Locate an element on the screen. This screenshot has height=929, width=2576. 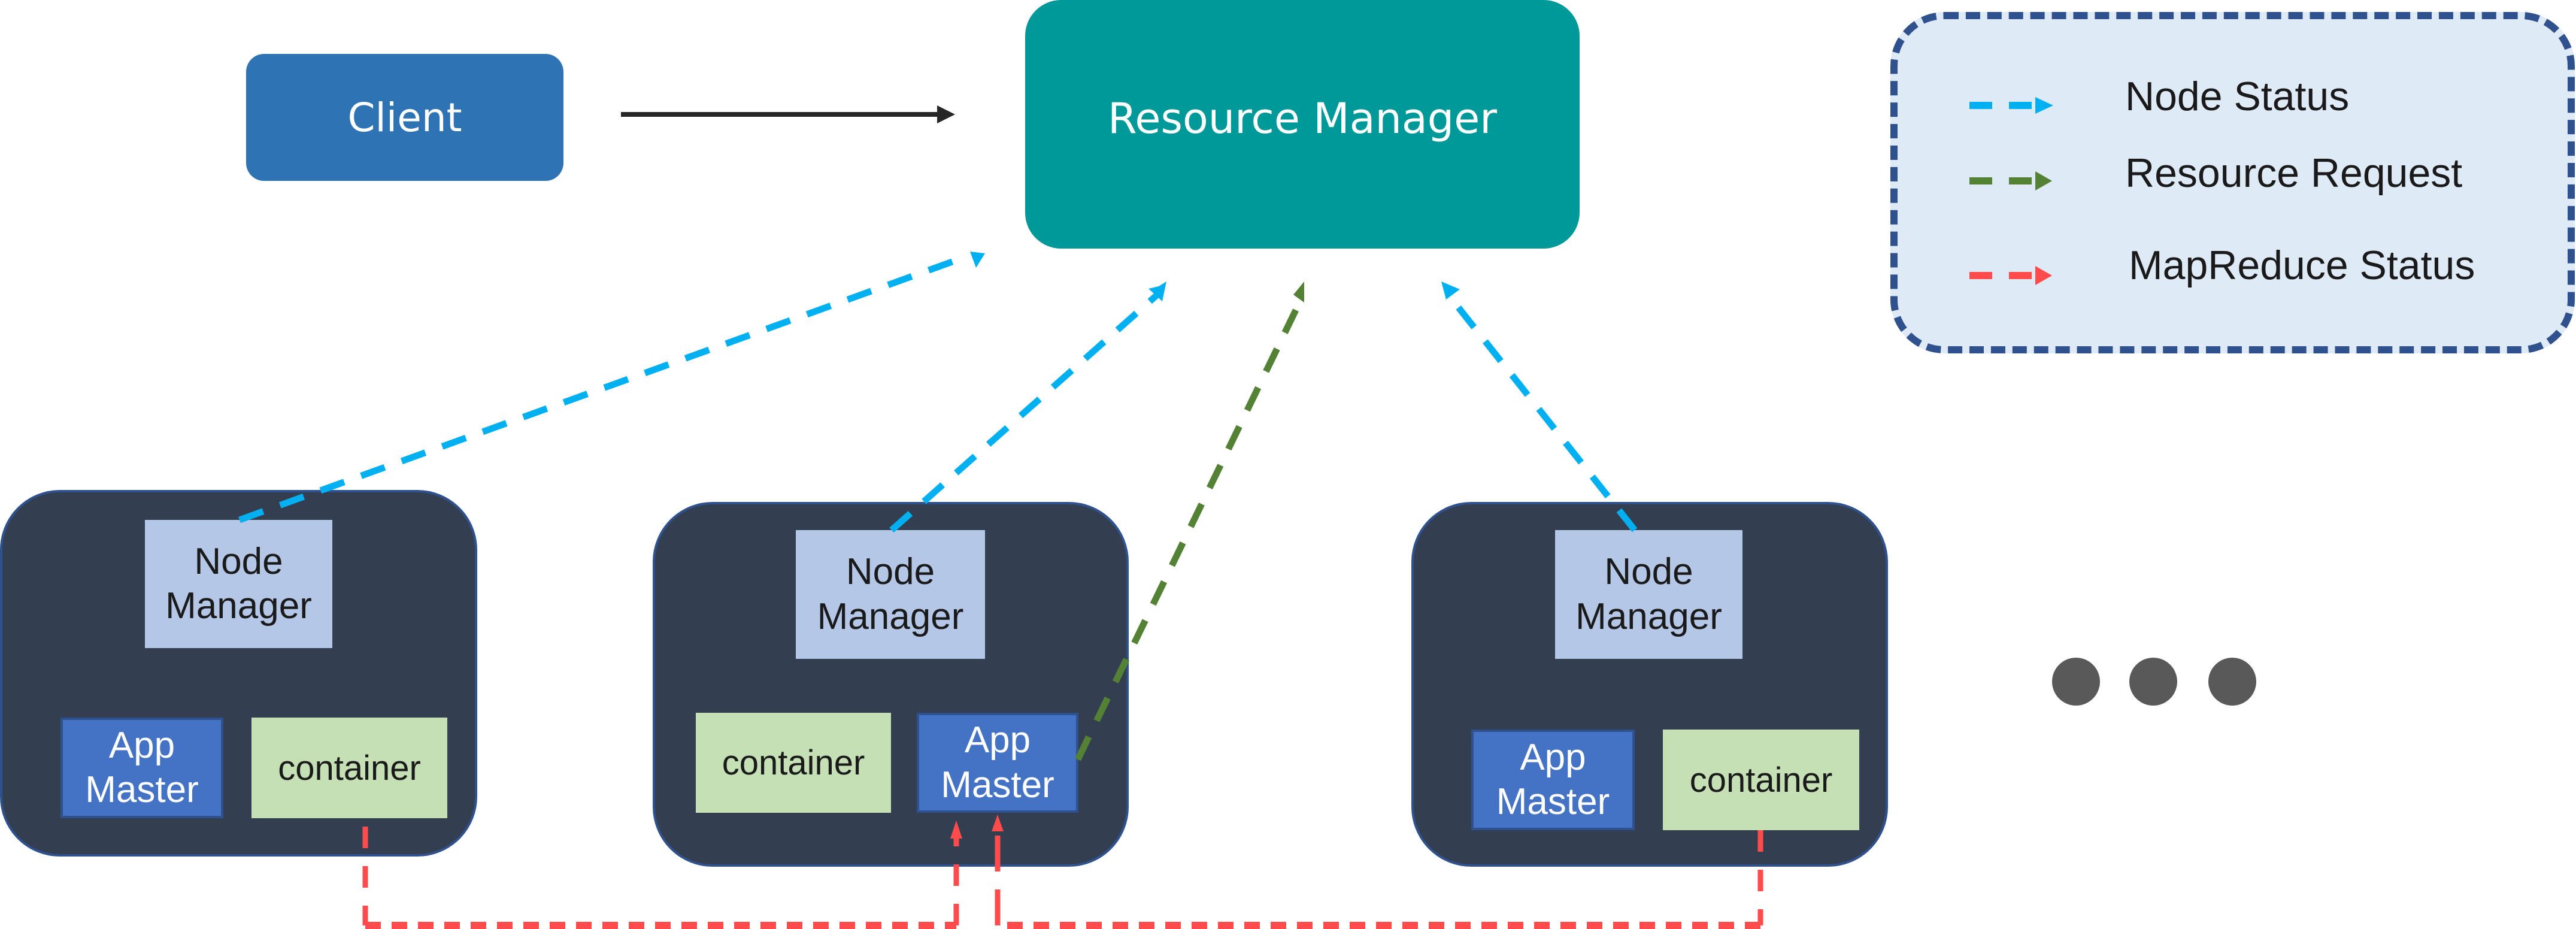
resource-manager-box: Resource Manager is located at coordinates (1302, 124).